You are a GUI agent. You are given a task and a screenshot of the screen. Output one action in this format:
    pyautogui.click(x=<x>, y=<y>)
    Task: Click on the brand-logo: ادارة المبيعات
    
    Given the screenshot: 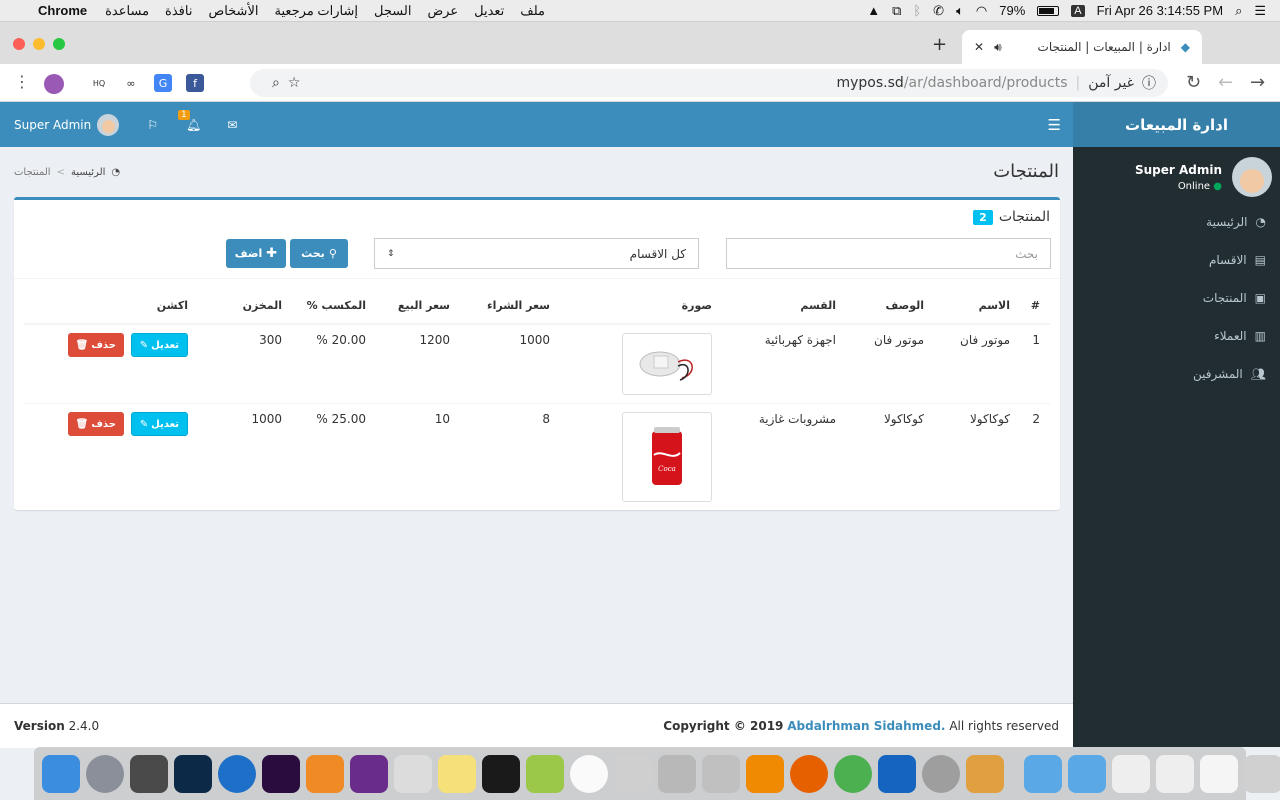 What is the action you would take?
    pyautogui.click(x=1176, y=124)
    